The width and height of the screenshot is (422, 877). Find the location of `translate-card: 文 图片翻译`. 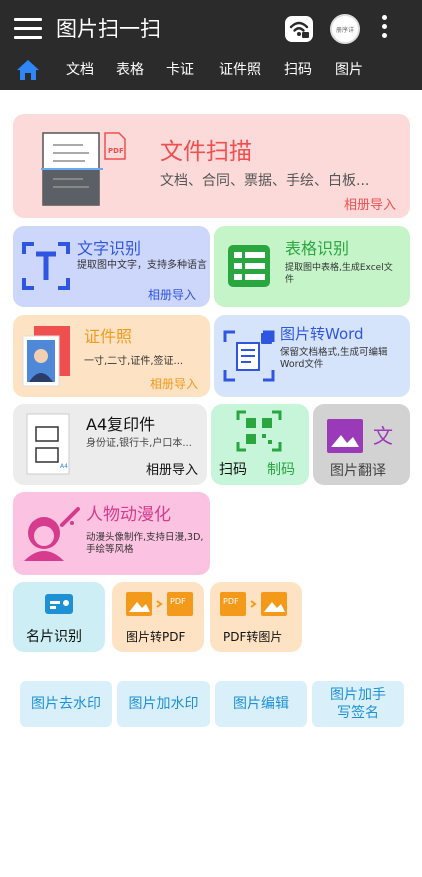

translate-card: 文 图片翻译 is located at coordinates (361, 444).